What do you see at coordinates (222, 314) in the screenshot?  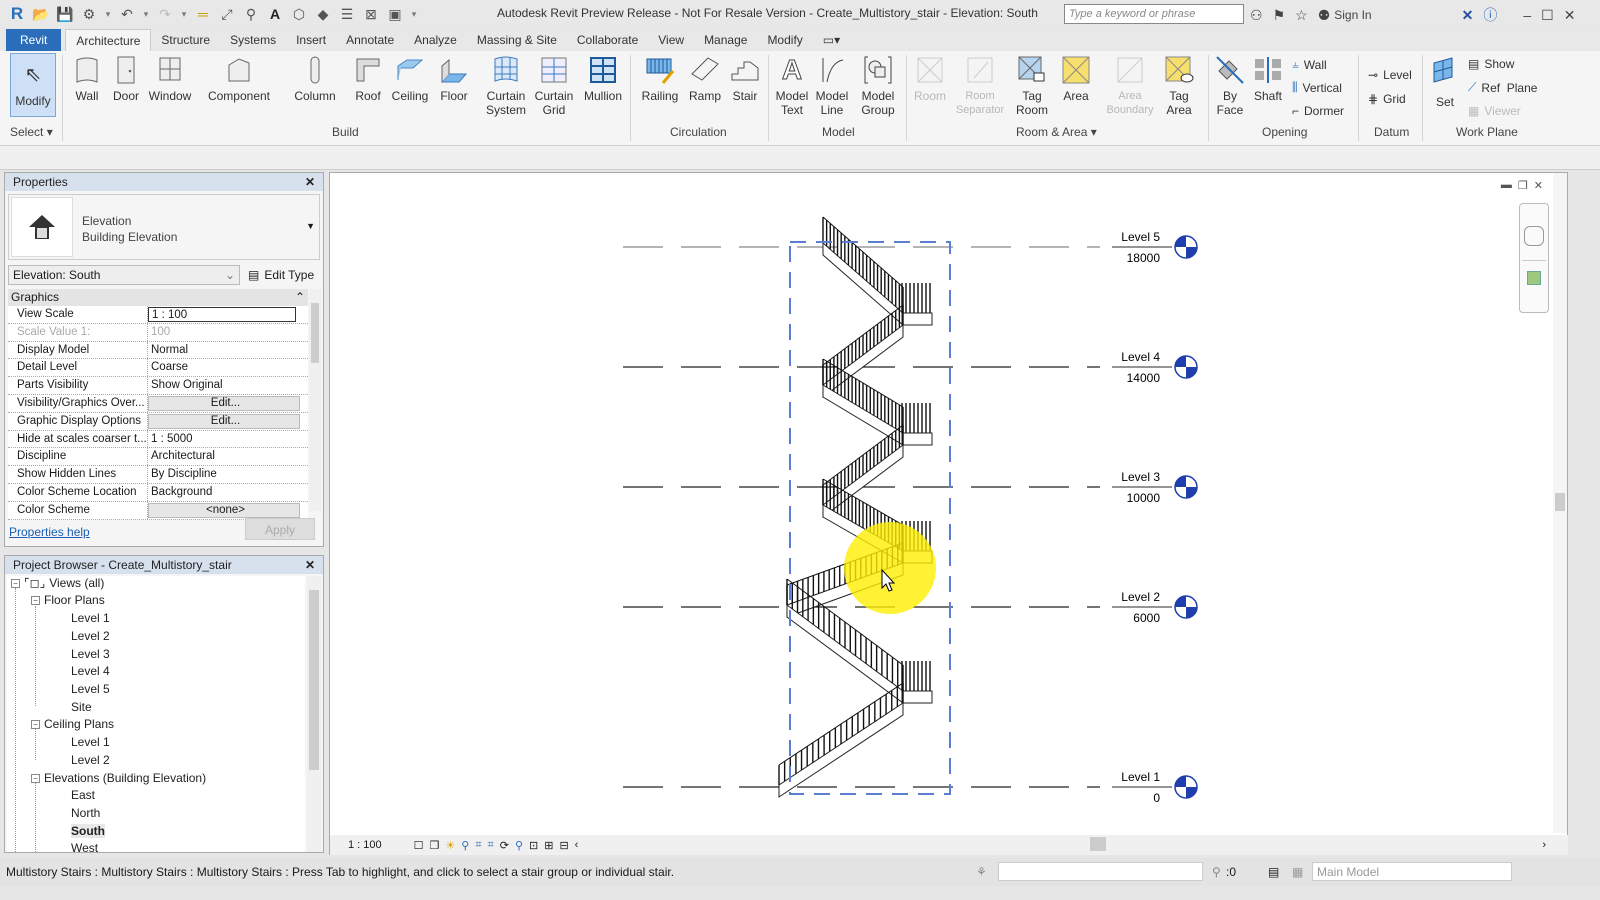 I see `view-scale-input: 1 : 100` at bounding box center [222, 314].